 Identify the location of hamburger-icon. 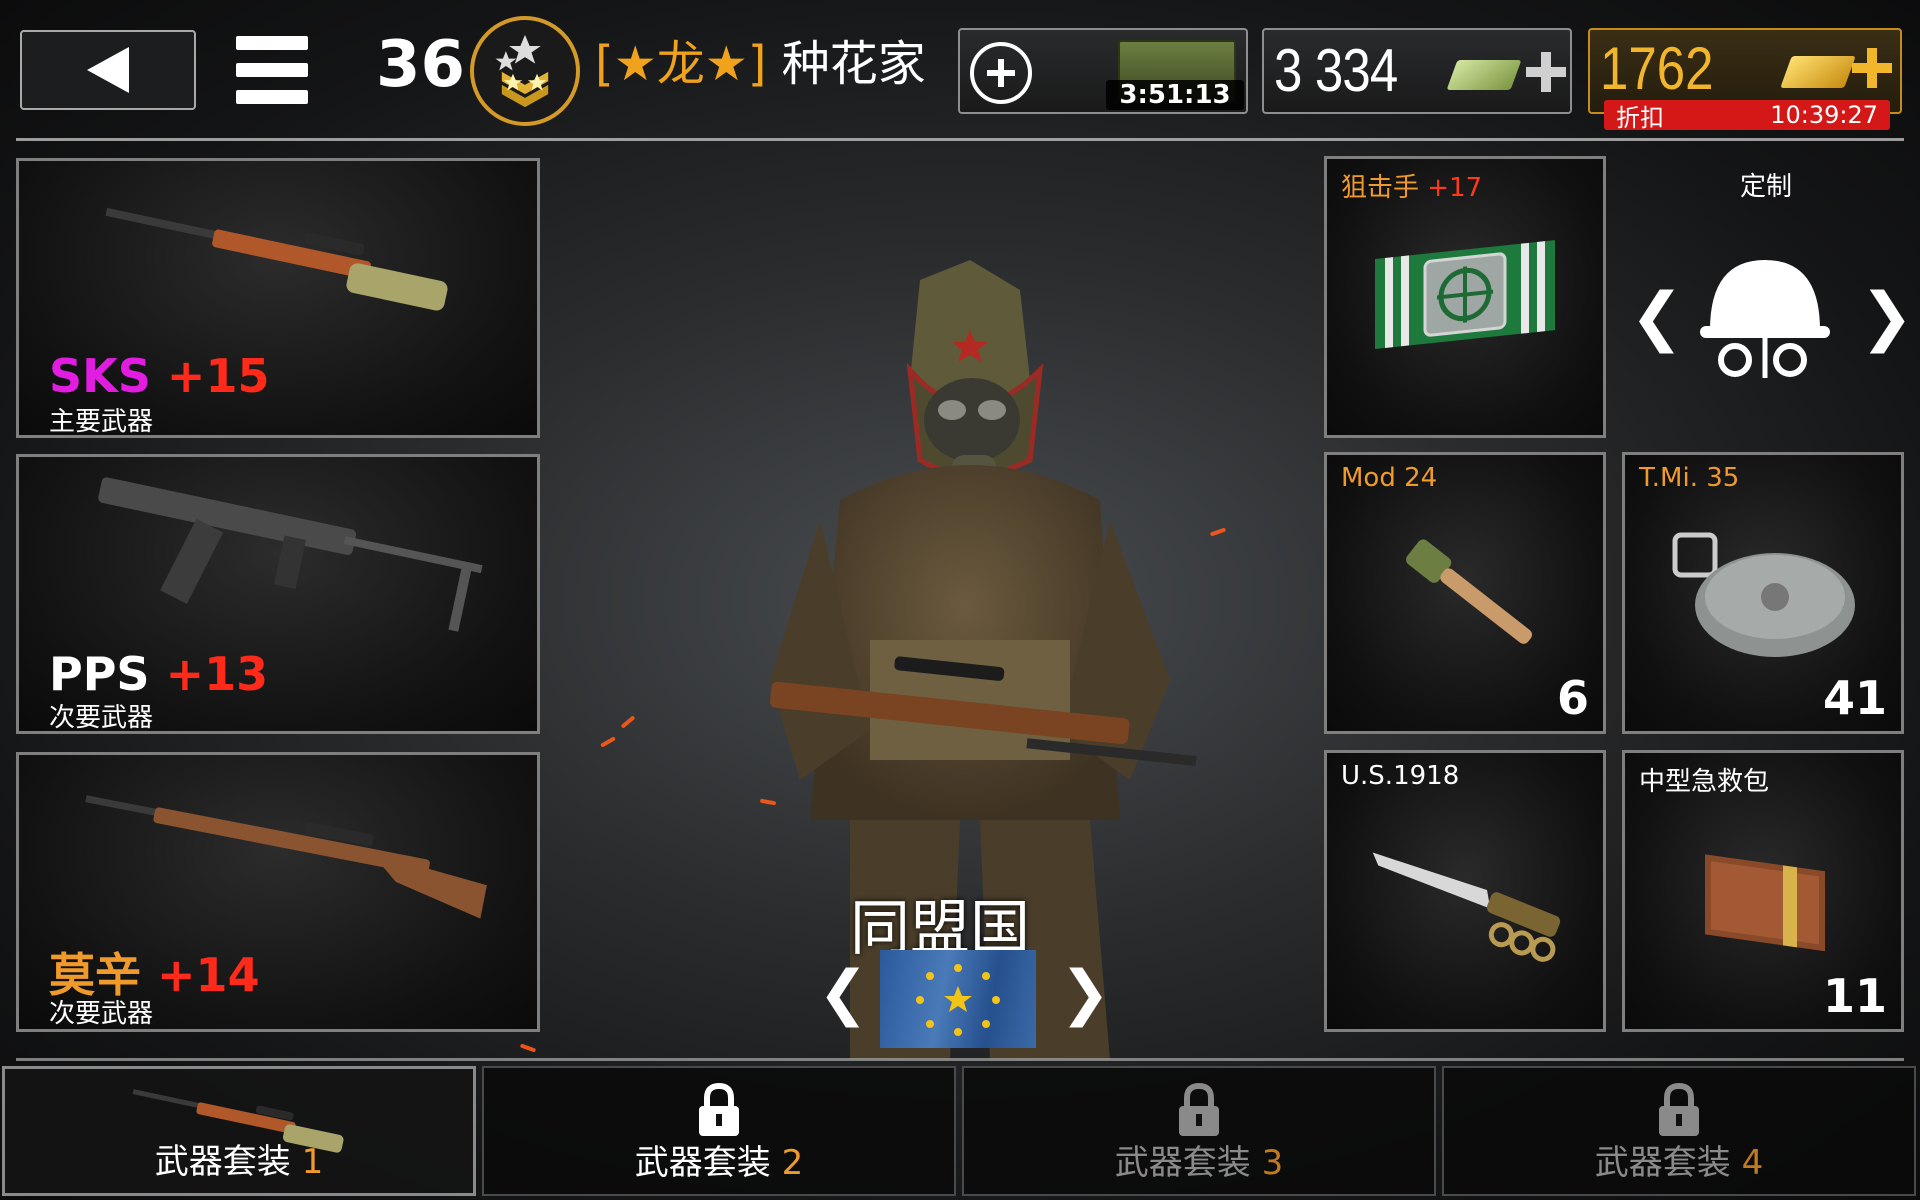
(272, 43).